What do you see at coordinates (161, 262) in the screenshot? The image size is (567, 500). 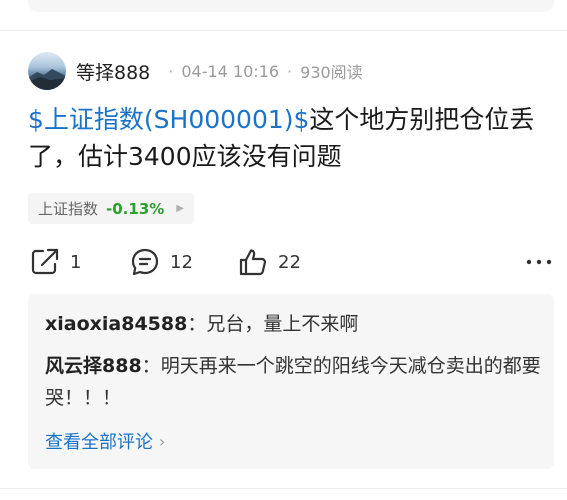 I see `comment-button: 12` at bounding box center [161, 262].